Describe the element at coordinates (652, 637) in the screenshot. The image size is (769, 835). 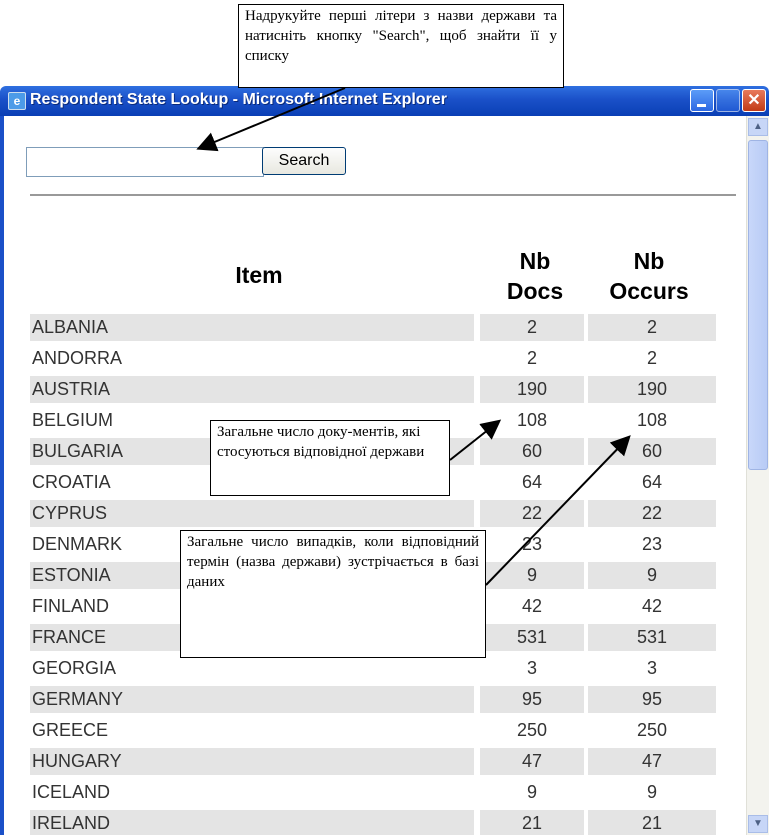
I see `cell-nb-occurs: 531` at that location.